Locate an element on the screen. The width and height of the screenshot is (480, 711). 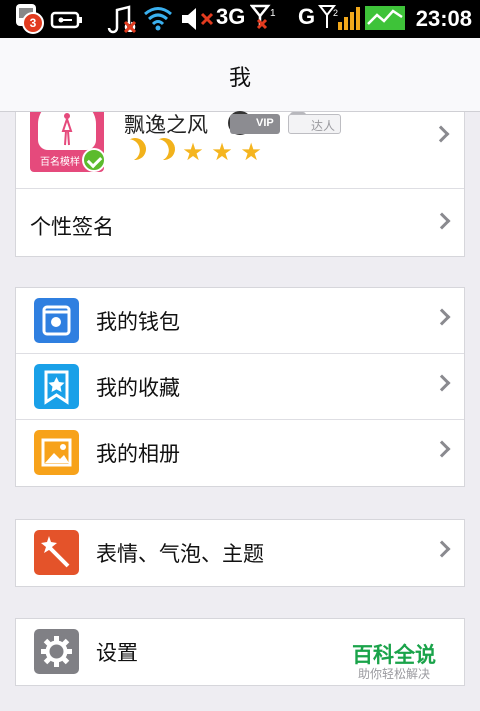
nickname: 飘逸之风 is located at coordinates (166, 125).